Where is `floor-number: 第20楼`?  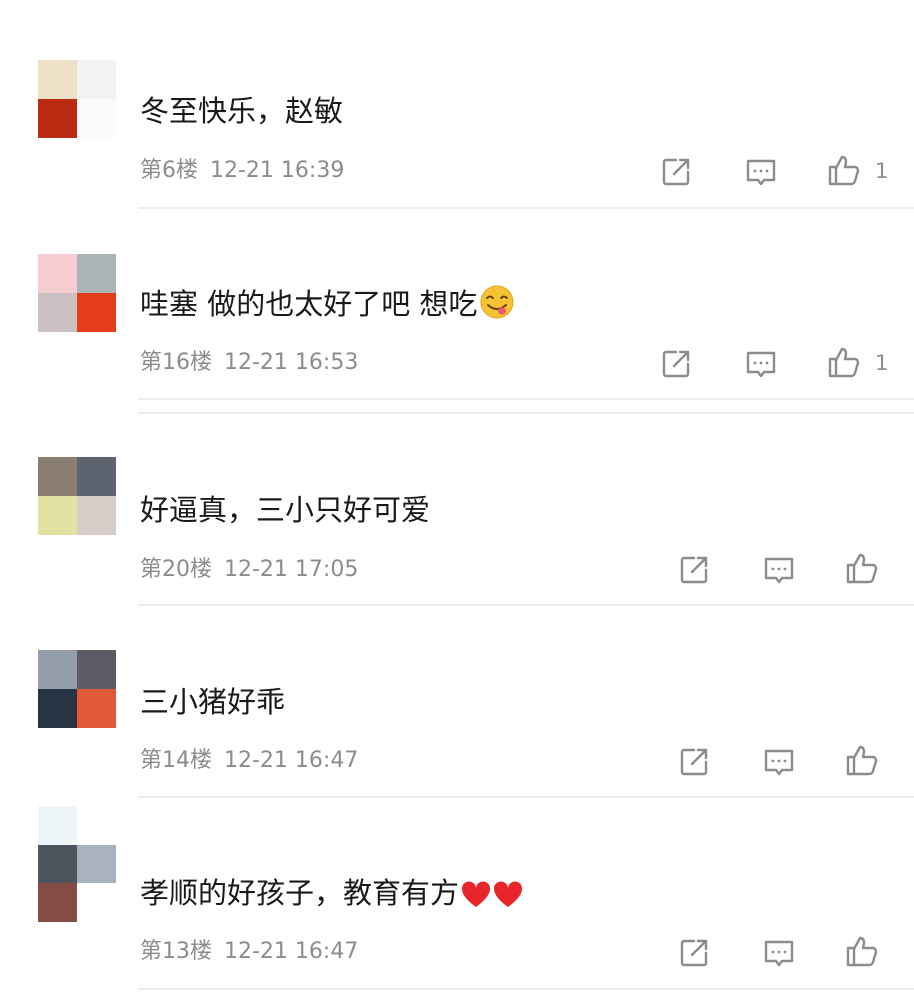 floor-number: 第20楼 is located at coordinates (176, 569).